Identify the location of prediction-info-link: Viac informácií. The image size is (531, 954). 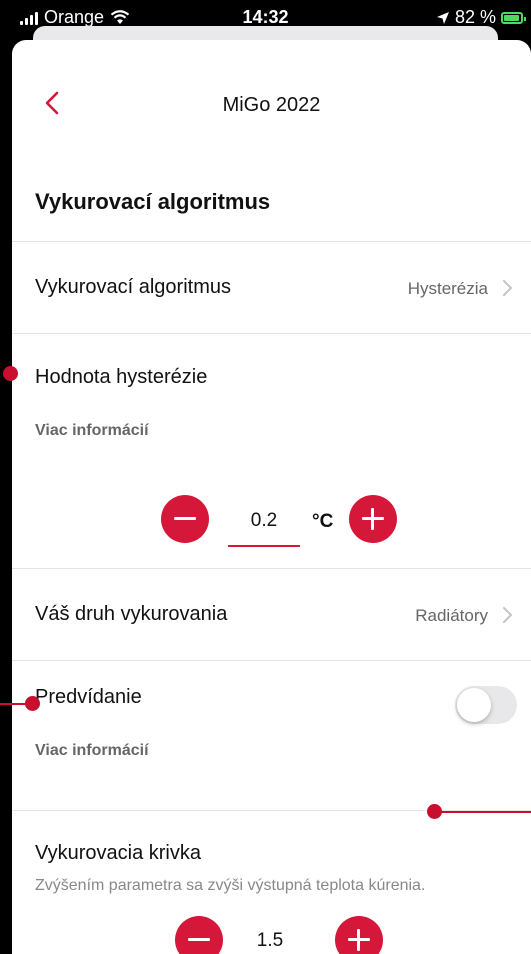
(92, 751).